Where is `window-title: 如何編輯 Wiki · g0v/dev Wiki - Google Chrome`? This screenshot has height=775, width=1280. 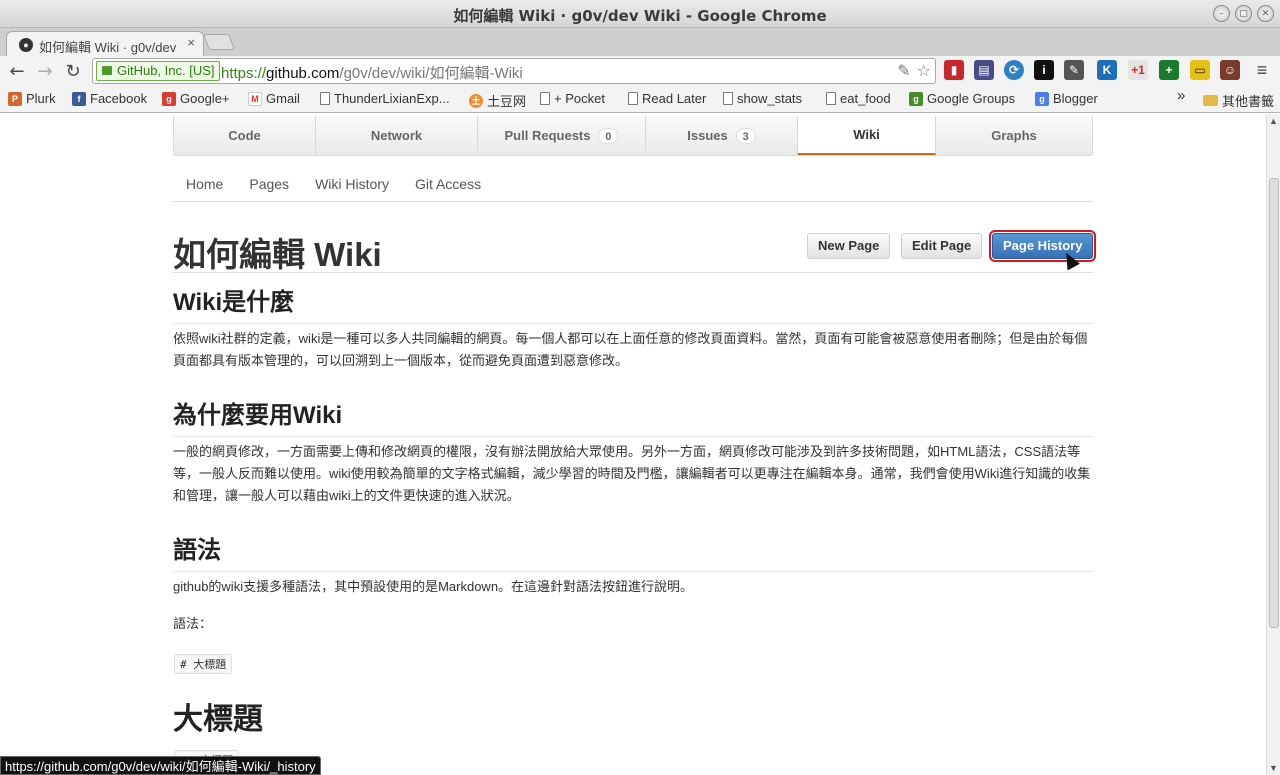 window-title: 如何編輯 Wiki · g0v/dev Wiki - Google Chrome is located at coordinates (640, 16).